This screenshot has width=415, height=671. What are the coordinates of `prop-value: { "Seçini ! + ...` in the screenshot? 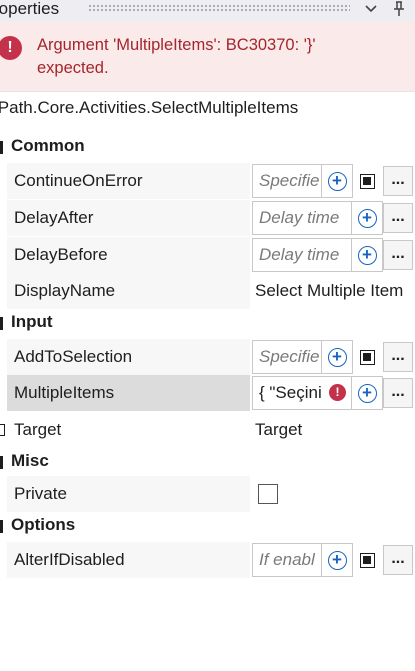 It's located at (333, 393).